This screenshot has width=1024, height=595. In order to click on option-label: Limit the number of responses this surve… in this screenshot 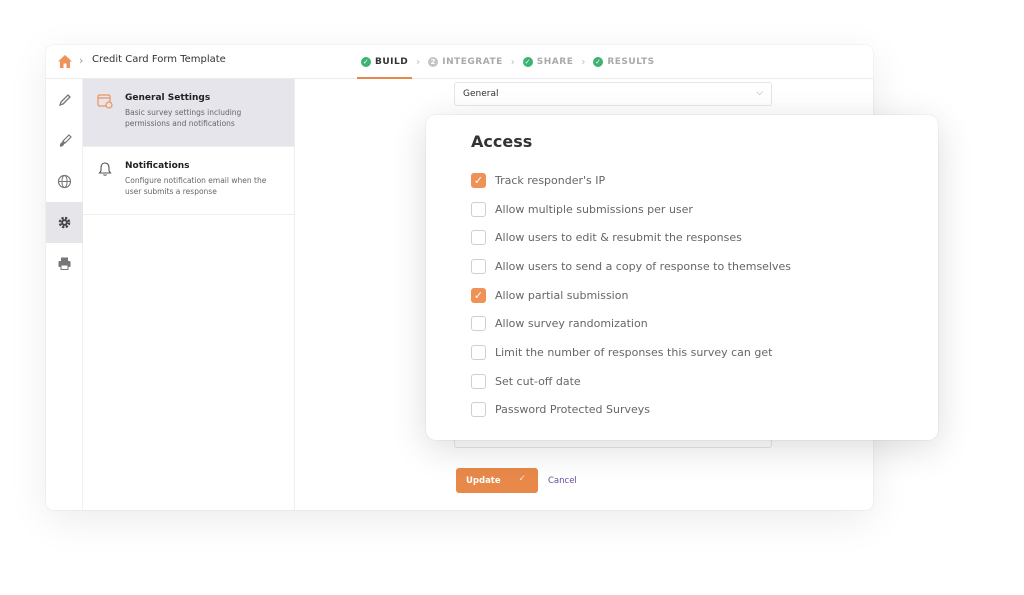, I will do `click(634, 352)`.